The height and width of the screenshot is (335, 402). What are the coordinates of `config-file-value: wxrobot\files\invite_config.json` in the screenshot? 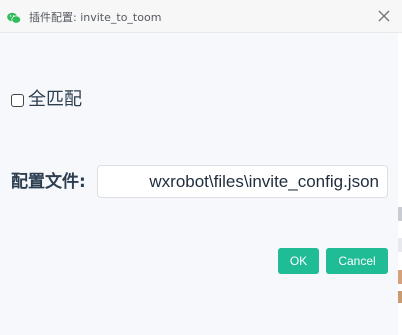 It's located at (264, 181).